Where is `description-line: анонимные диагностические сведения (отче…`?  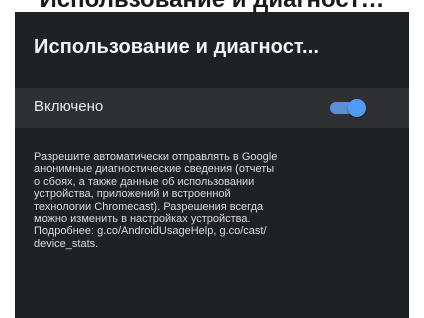
description-line: анонимные диагностические сведения (отче… is located at coordinates (154, 169).